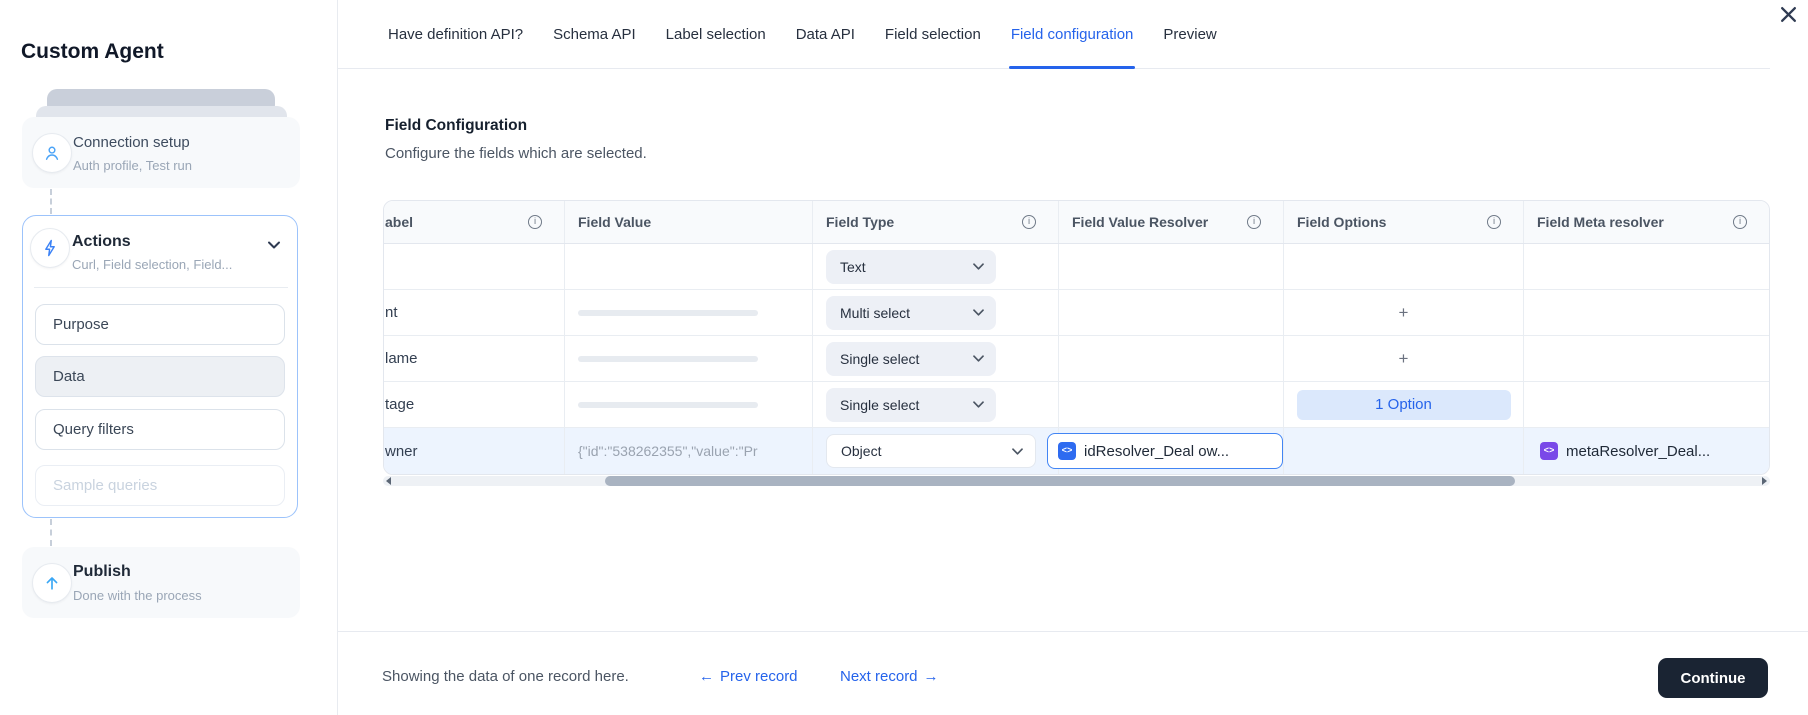  I want to click on continue-button: Continue, so click(1713, 678).